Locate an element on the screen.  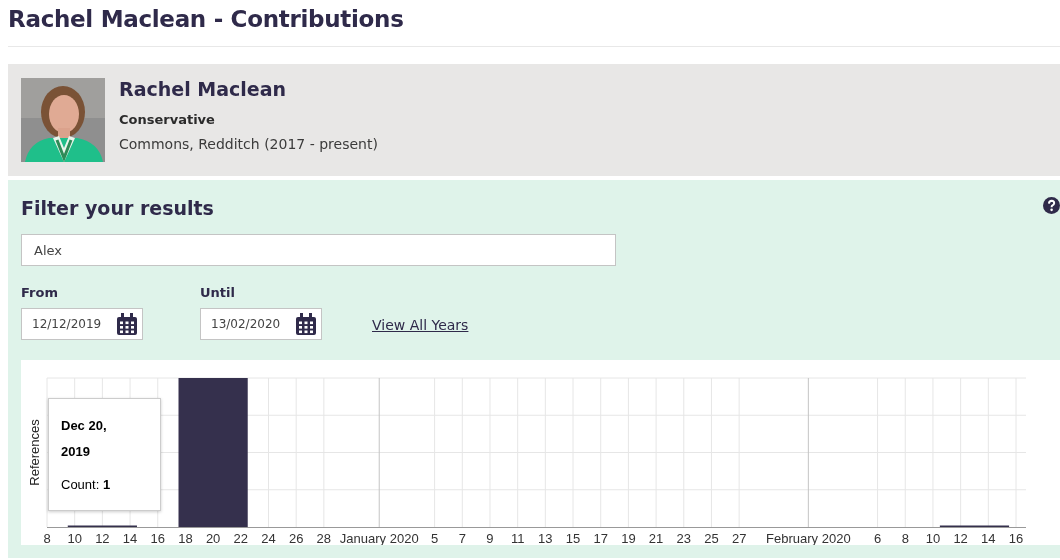
axis-tick-label: 11 is located at coordinates (517, 538).